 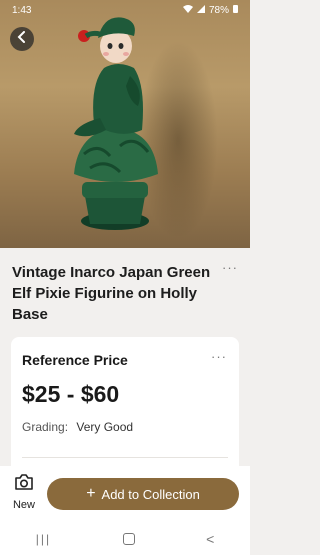 What do you see at coordinates (125, 10) in the screenshot?
I see `status-bar: 1:43 78%` at bounding box center [125, 10].